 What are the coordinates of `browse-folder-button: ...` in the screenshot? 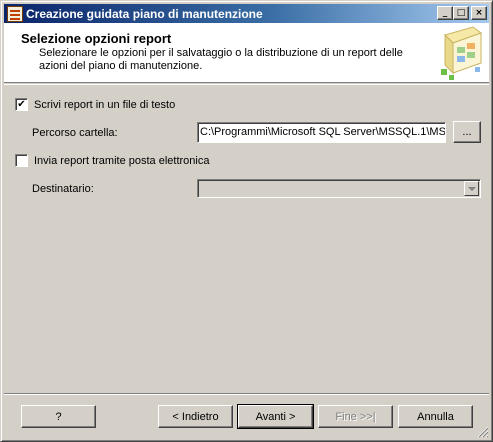 It's located at (467, 132).